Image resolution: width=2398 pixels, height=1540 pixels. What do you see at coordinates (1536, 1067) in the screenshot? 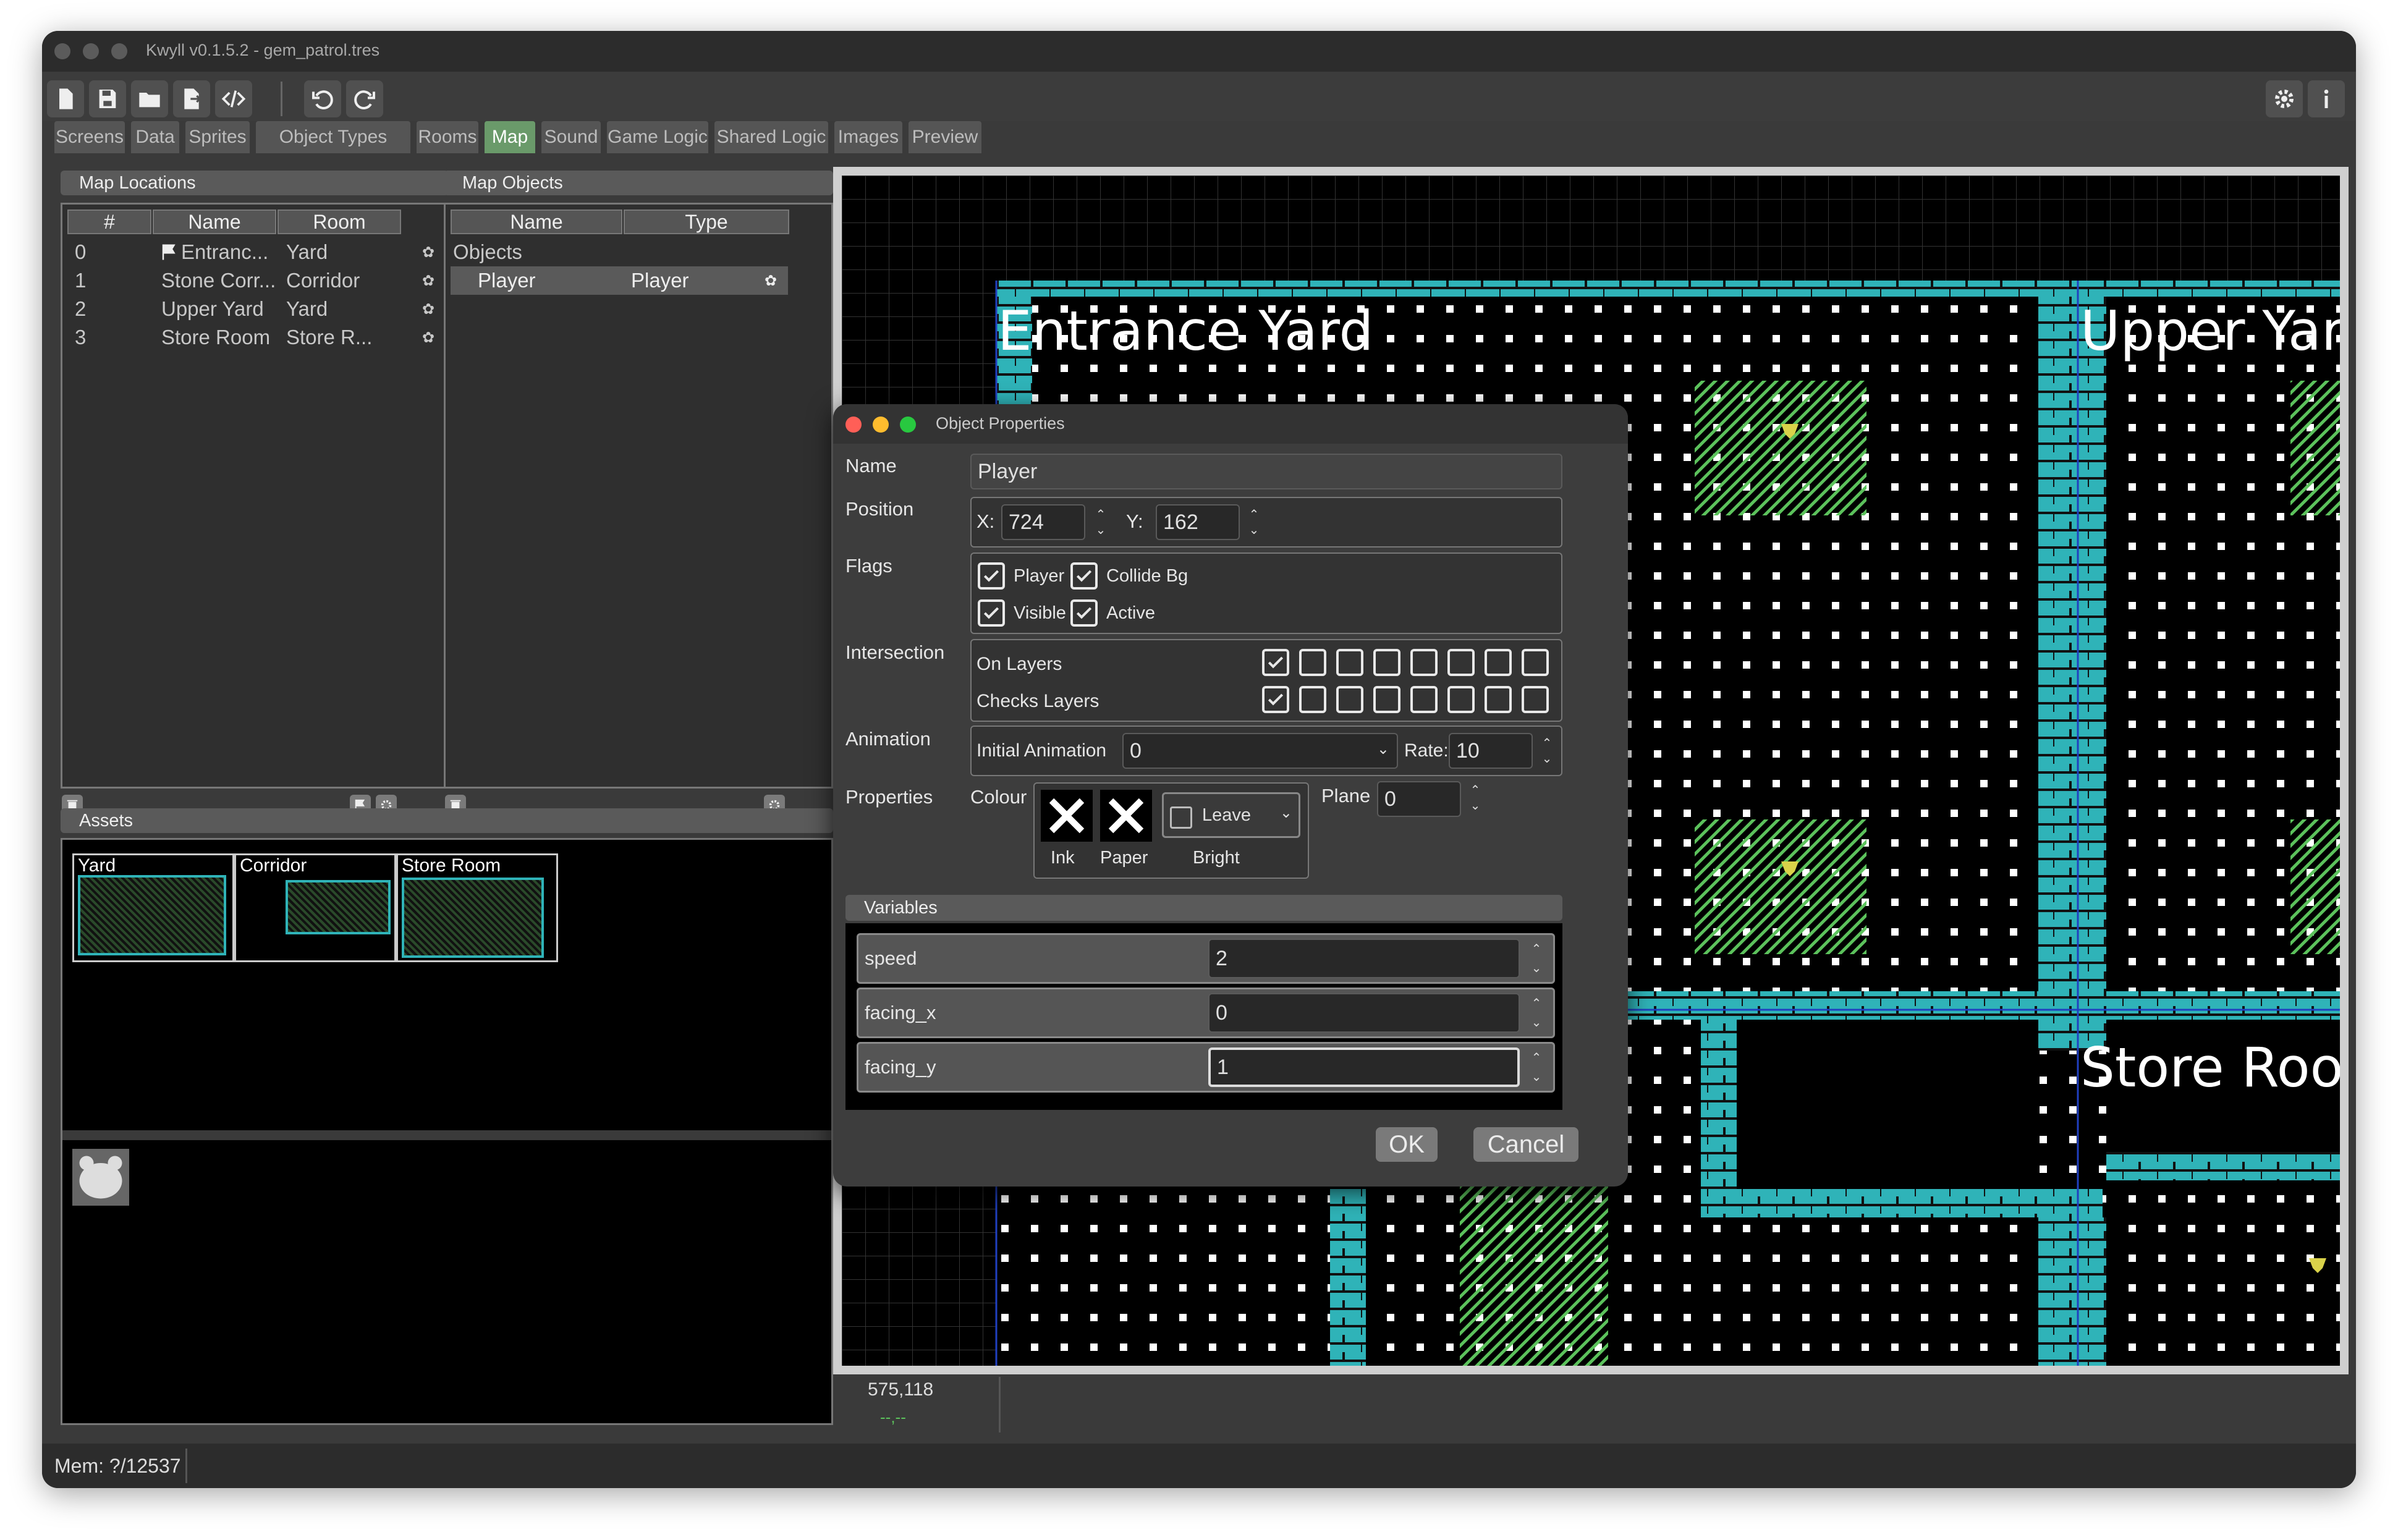
I see `facing-y-stepper: ⌃ ⌄` at bounding box center [1536, 1067].